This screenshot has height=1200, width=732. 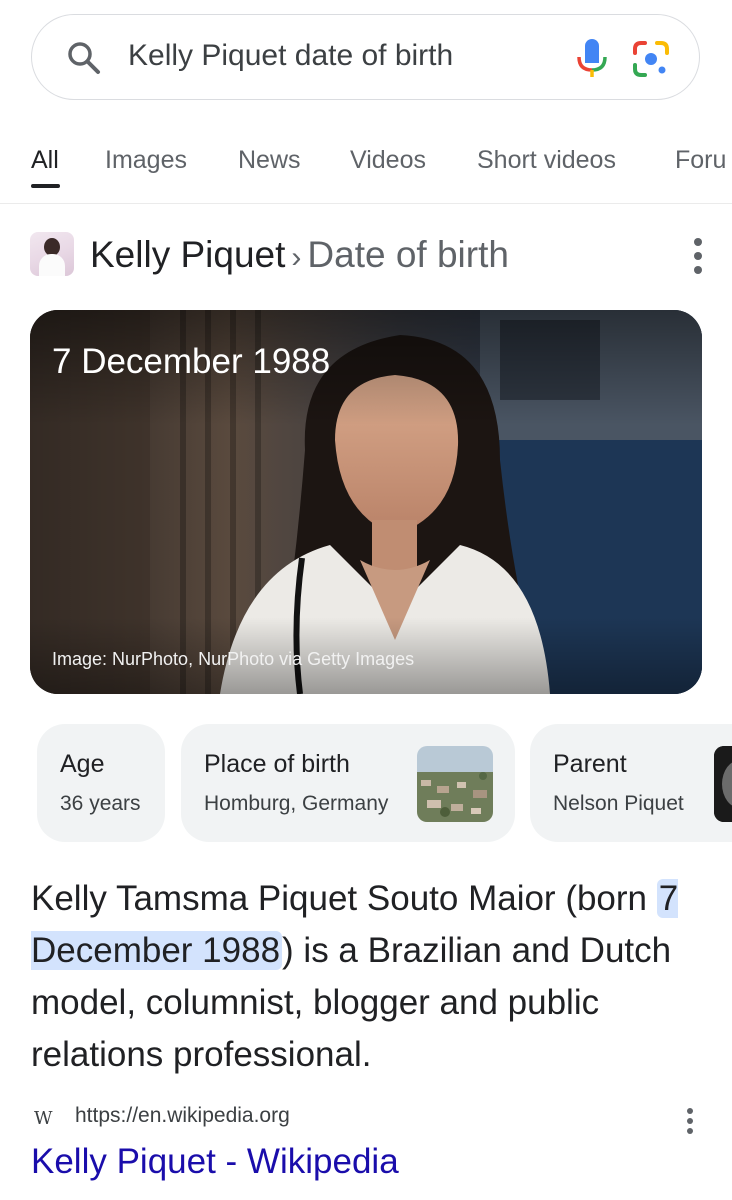 I want to click on entity-thumbnail, so click(x=52, y=254).